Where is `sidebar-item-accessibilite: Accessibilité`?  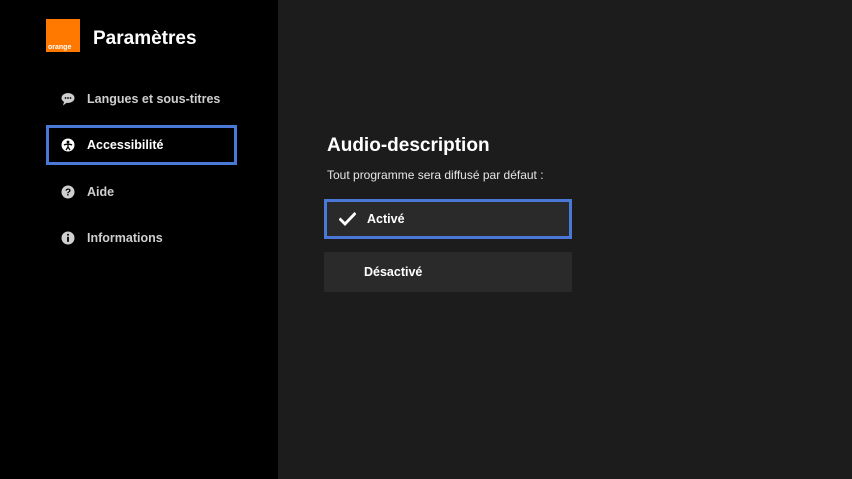 sidebar-item-accessibilite: Accessibilité is located at coordinates (141, 145).